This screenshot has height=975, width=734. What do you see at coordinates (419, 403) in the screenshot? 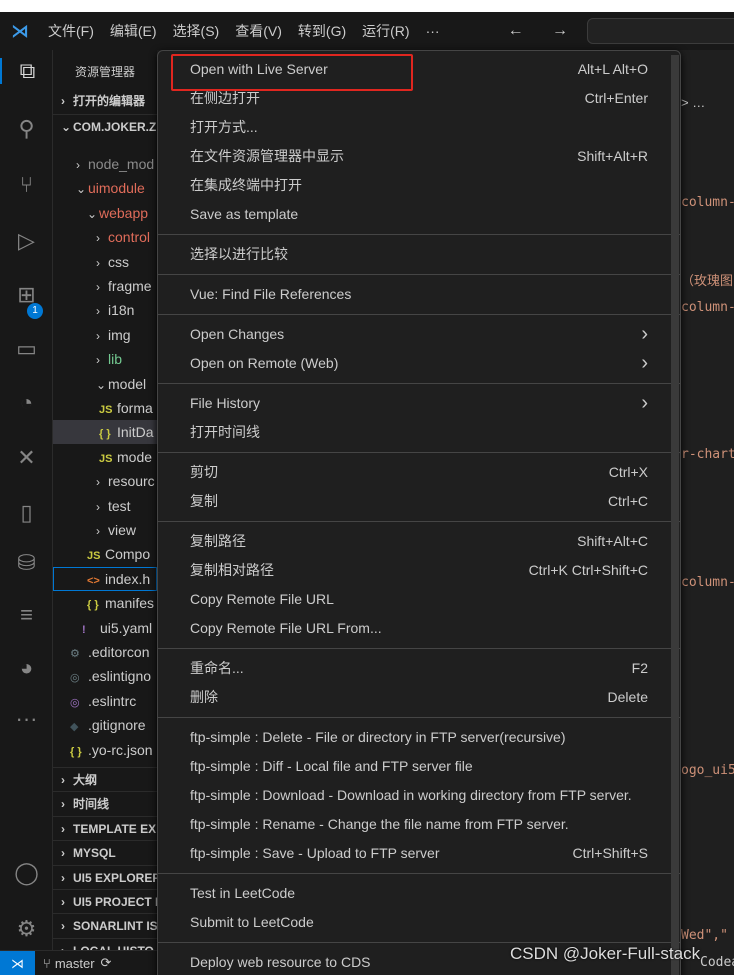
I see `menu-item: File History ›` at bounding box center [419, 403].